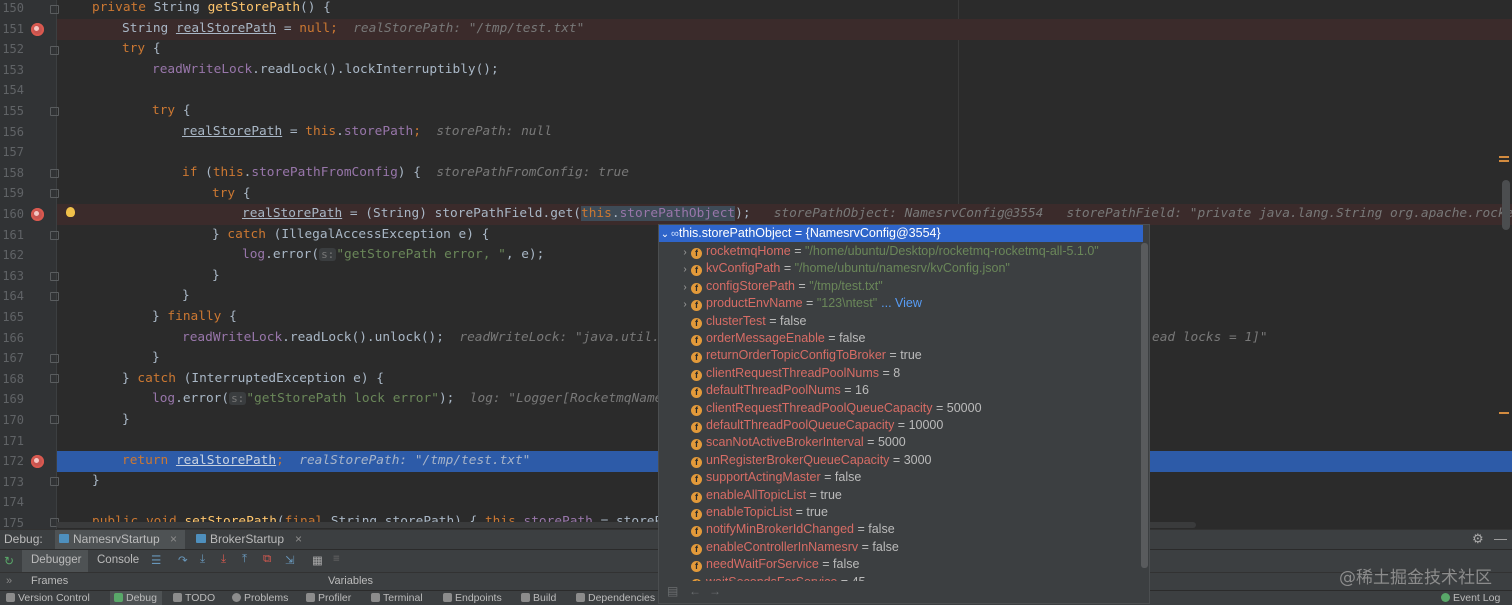 The height and width of the screenshot is (605, 1512). I want to click on line-number: 153, so click(12, 70).